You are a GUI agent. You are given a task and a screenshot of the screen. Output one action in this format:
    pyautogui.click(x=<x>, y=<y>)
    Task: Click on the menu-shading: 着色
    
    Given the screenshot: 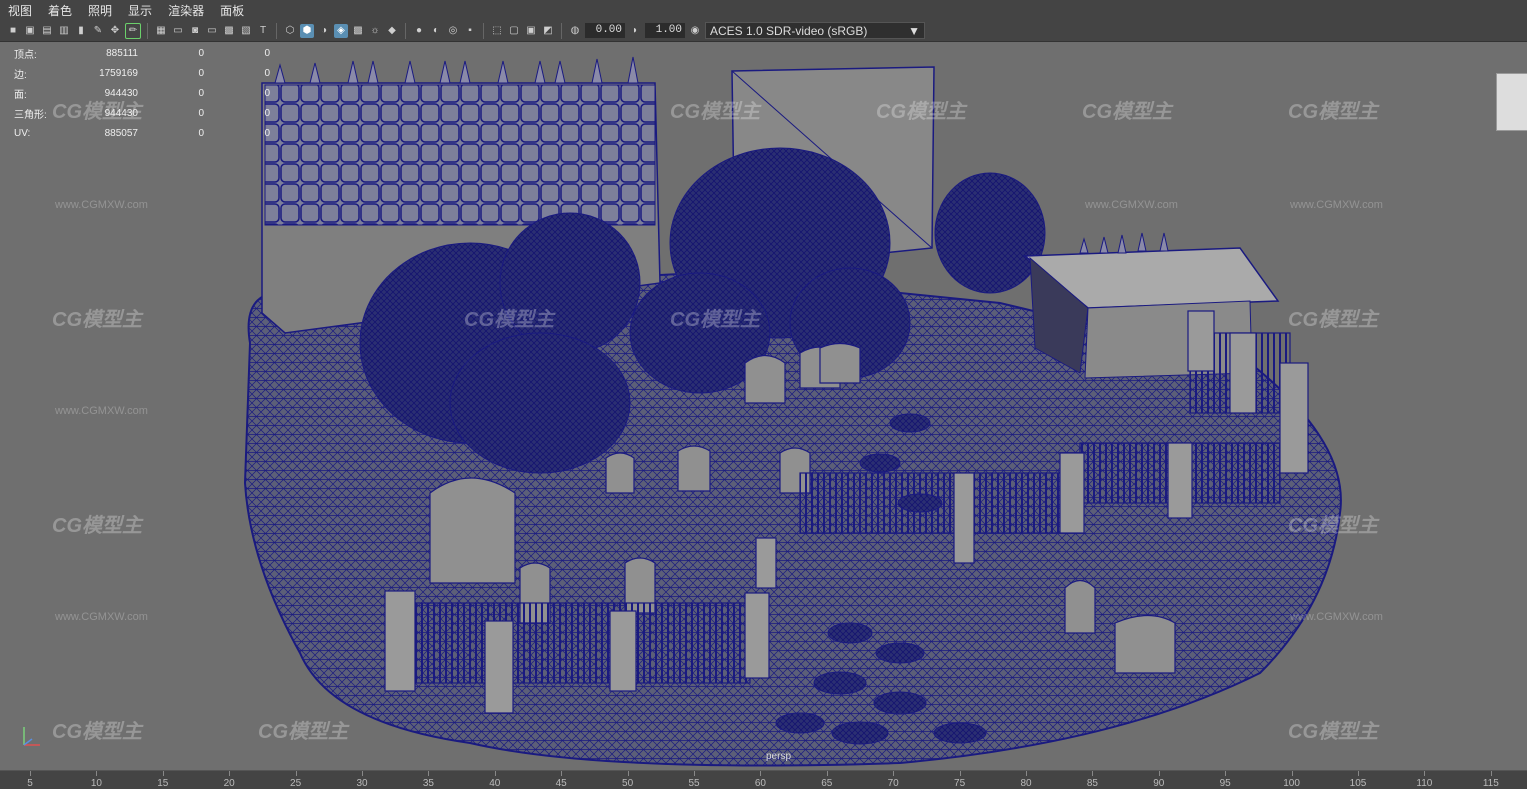 What is the action you would take?
    pyautogui.click(x=60, y=10)
    